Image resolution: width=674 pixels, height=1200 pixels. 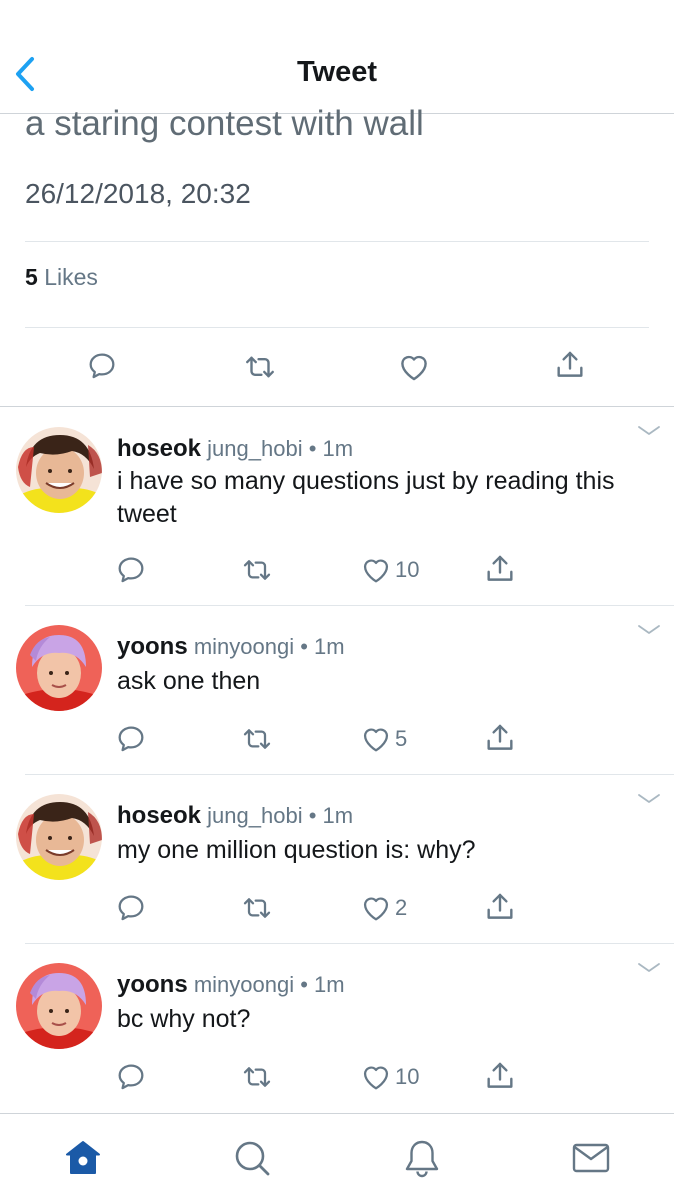 I want to click on reply-text: my one million question is: why?, so click(x=296, y=850).